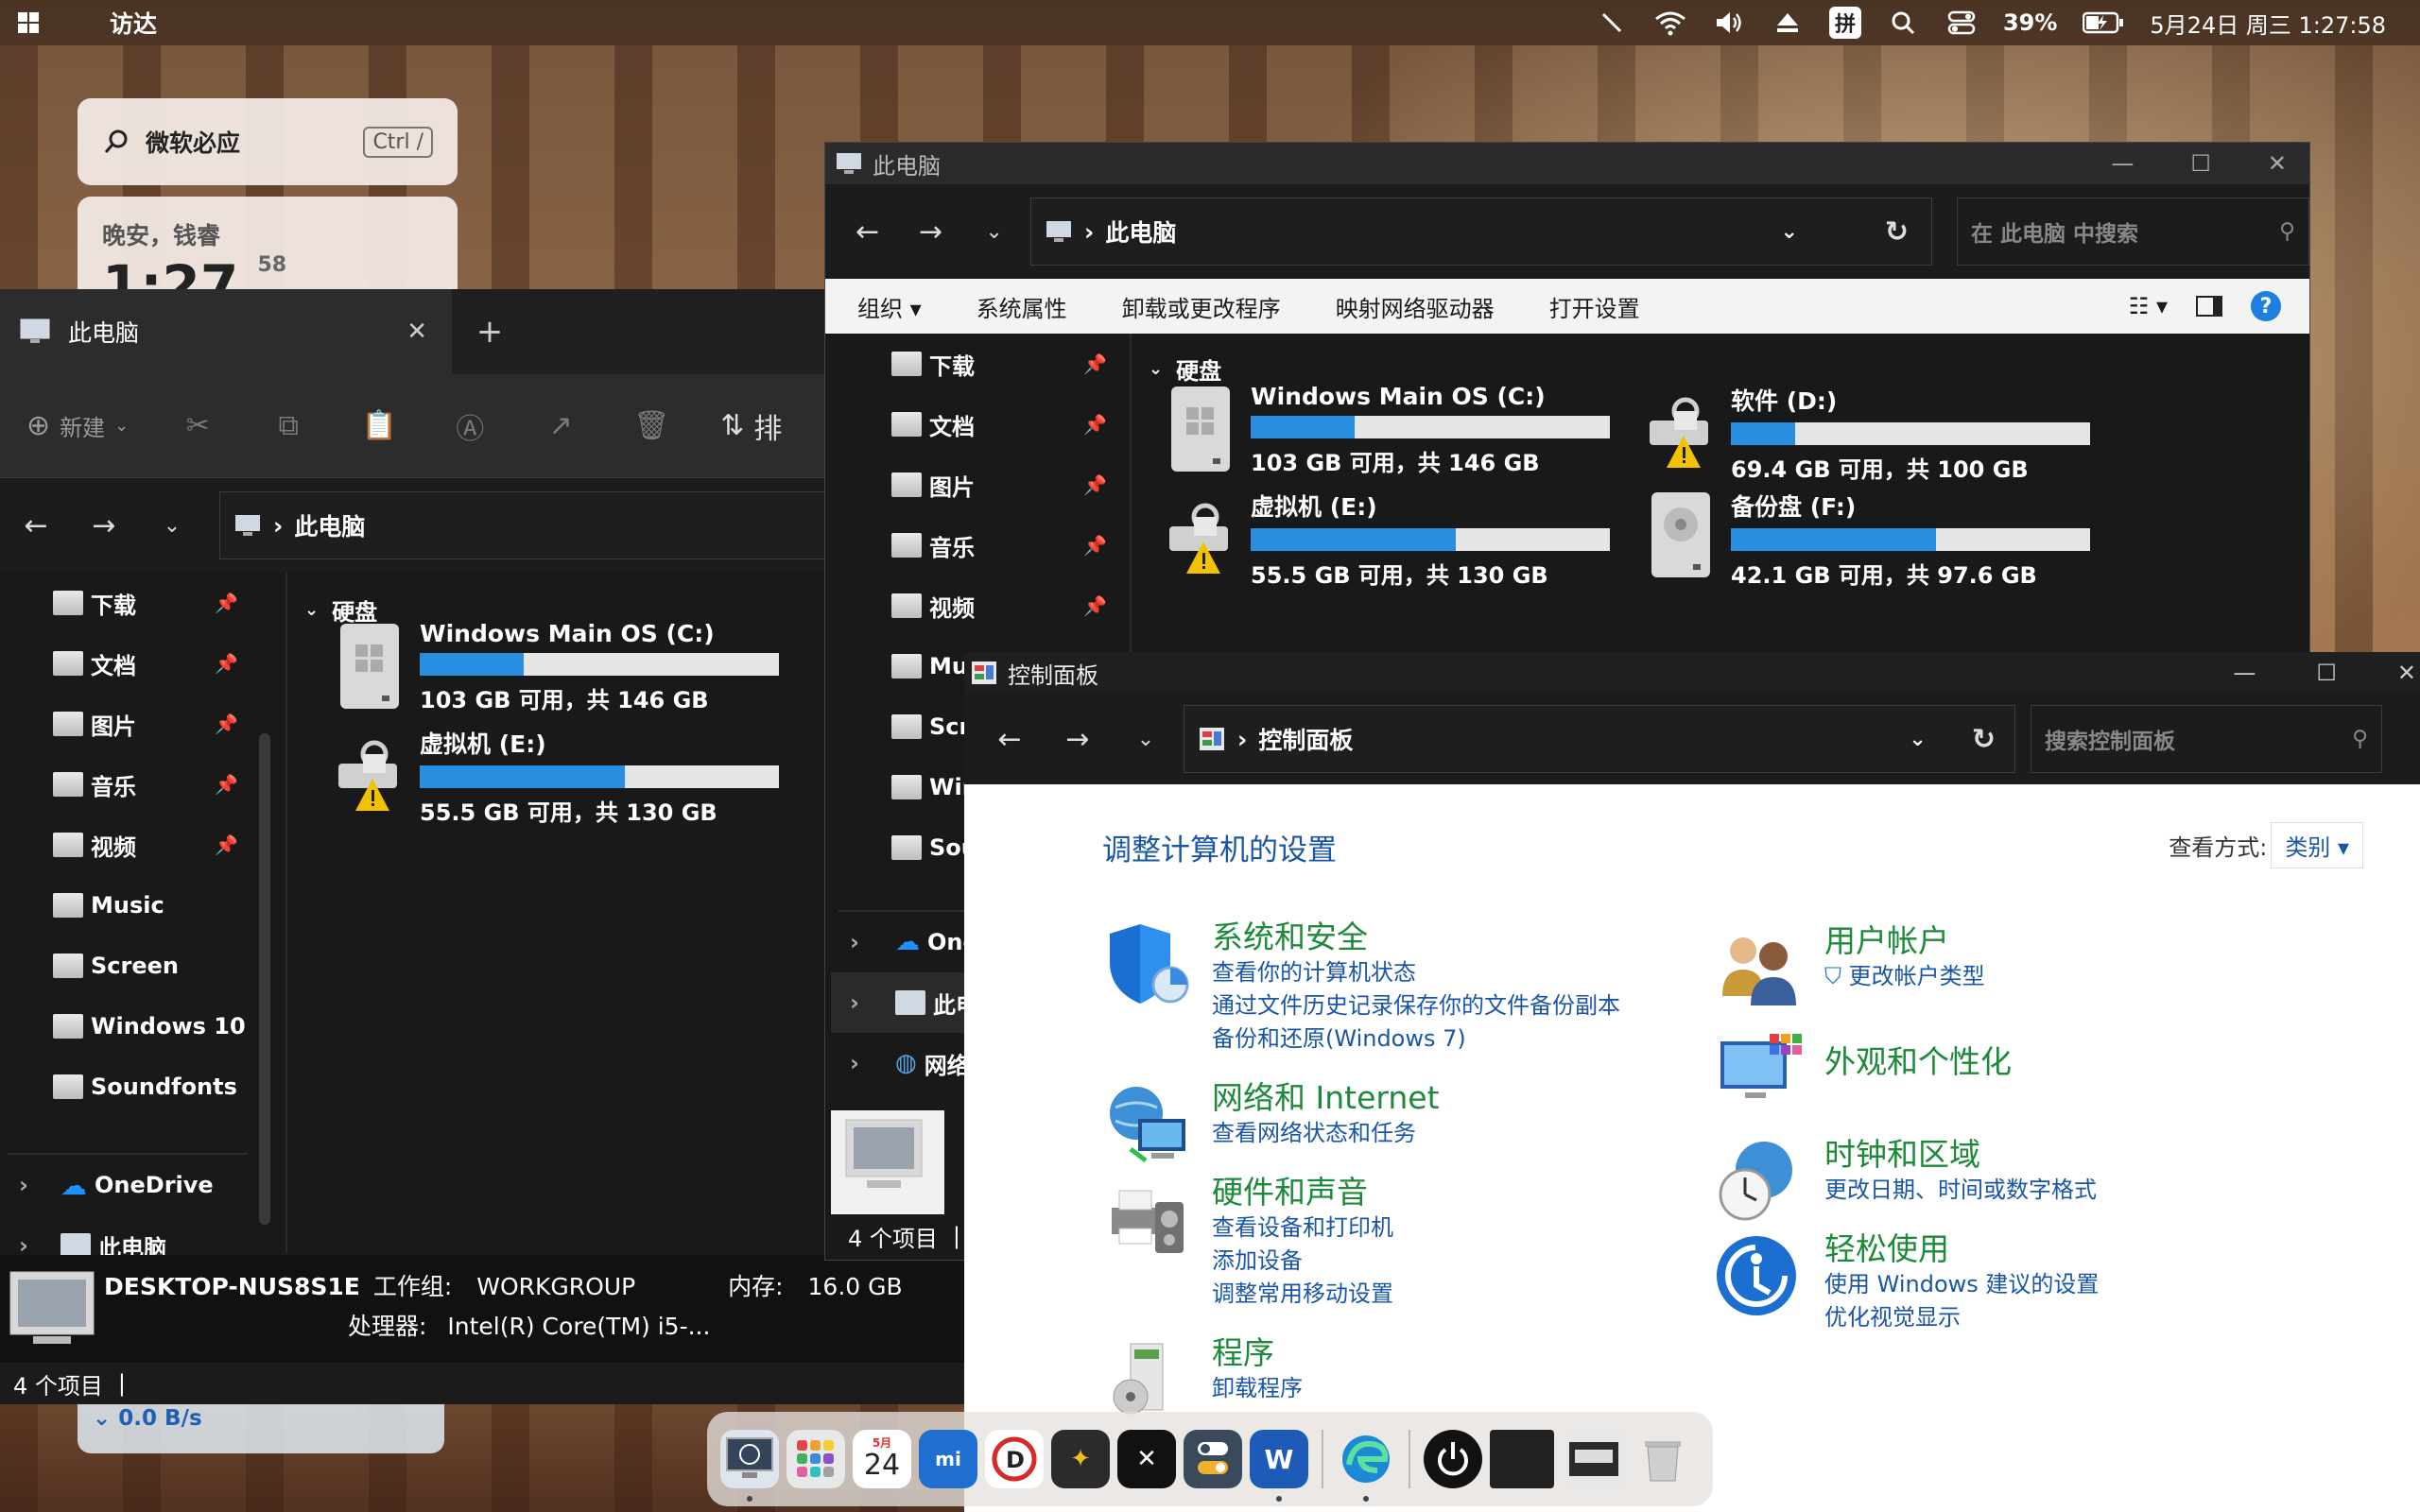 This screenshot has width=2420, height=1512. What do you see at coordinates (1729, 23) in the screenshot?
I see `volume-icon` at bounding box center [1729, 23].